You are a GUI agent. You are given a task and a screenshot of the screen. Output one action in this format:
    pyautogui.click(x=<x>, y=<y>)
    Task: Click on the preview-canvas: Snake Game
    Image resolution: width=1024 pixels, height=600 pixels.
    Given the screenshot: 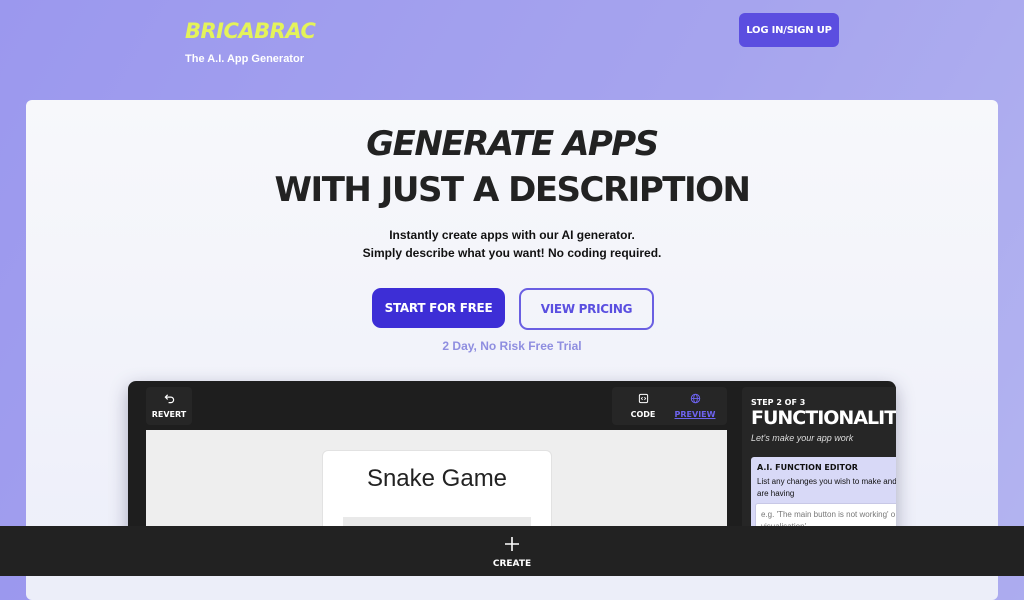 What is the action you would take?
    pyautogui.click(x=436, y=485)
    